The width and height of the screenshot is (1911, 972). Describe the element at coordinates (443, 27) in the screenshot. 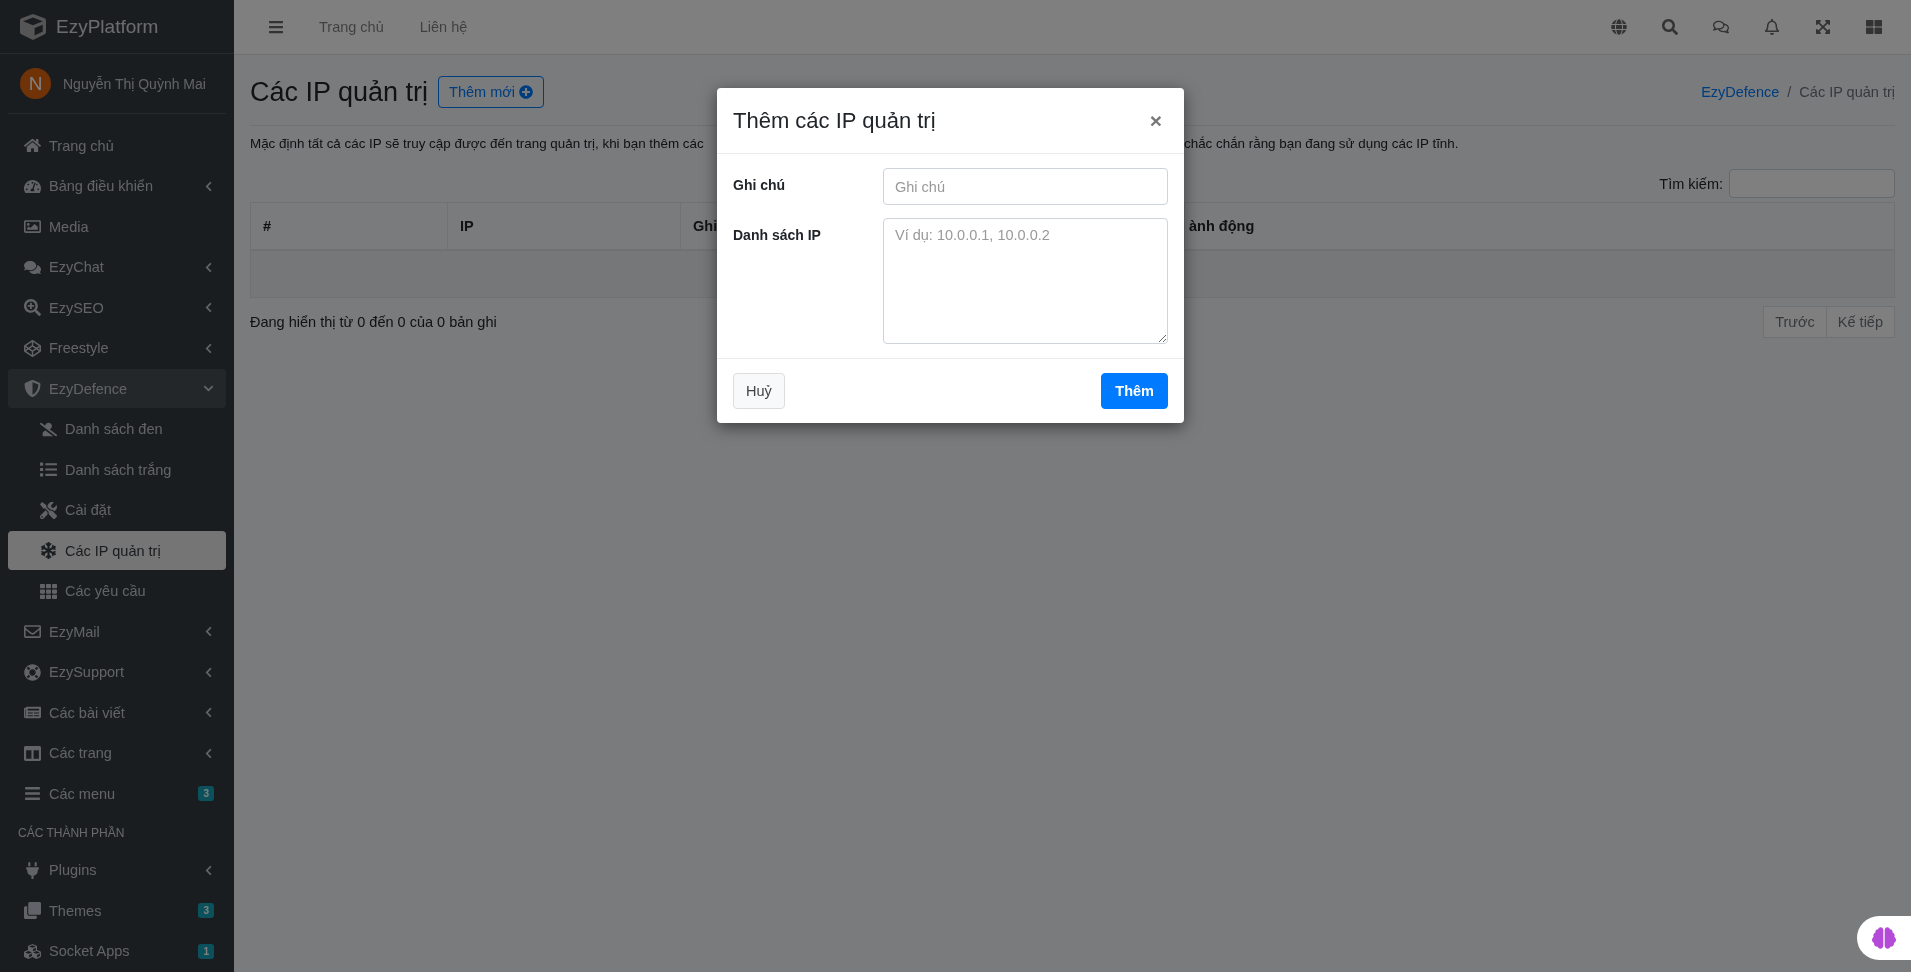

I see `nav-link: Liên hệ` at that location.